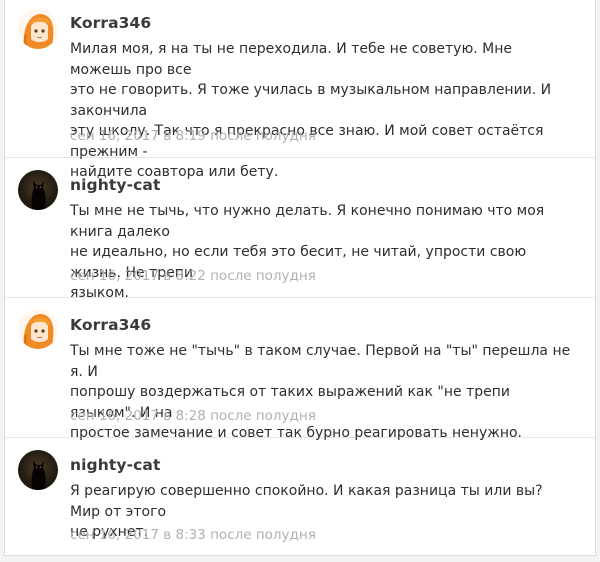 The width and height of the screenshot is (600, 562). Describe the element at coordinates (193, 416) in the screenshot. I see `comment-date: сен 16, 2017 в 8:28 после полудня` at that location.